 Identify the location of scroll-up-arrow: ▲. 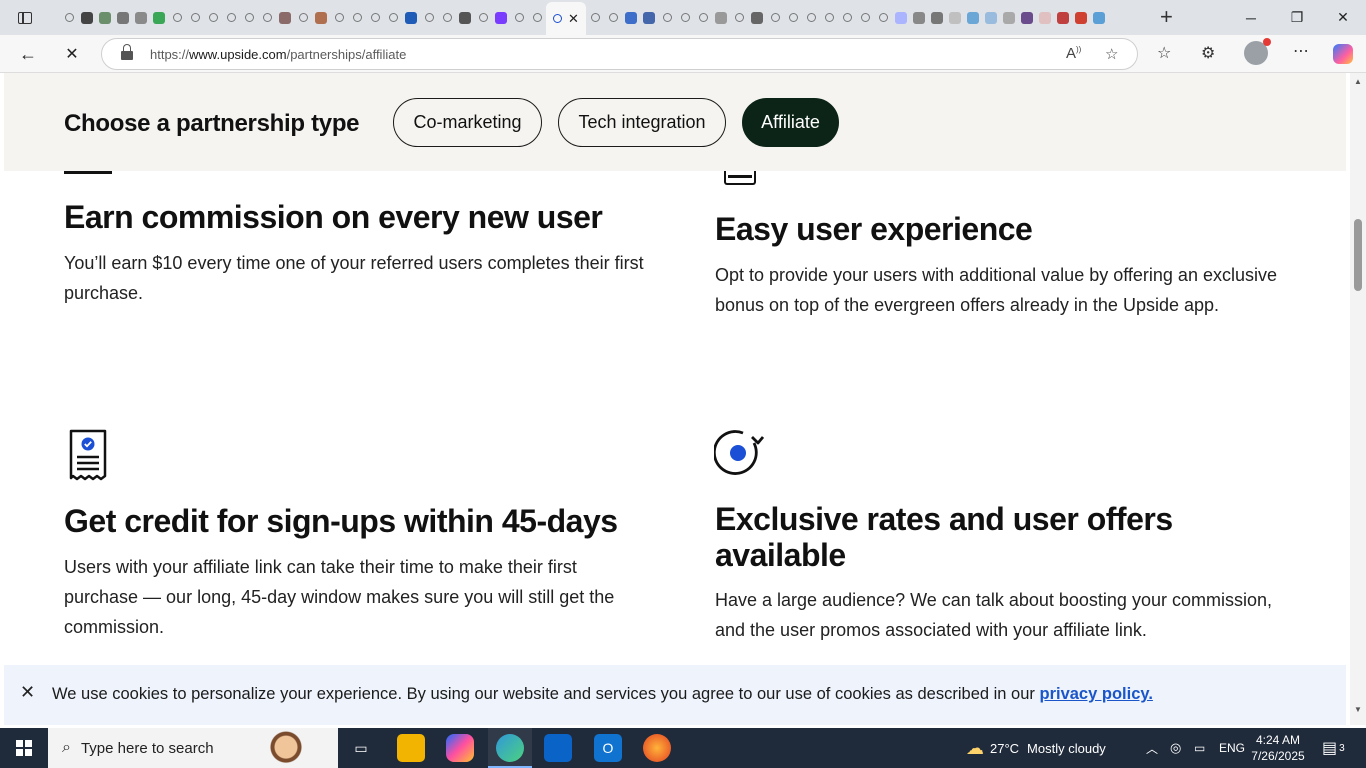
(1358, 81).